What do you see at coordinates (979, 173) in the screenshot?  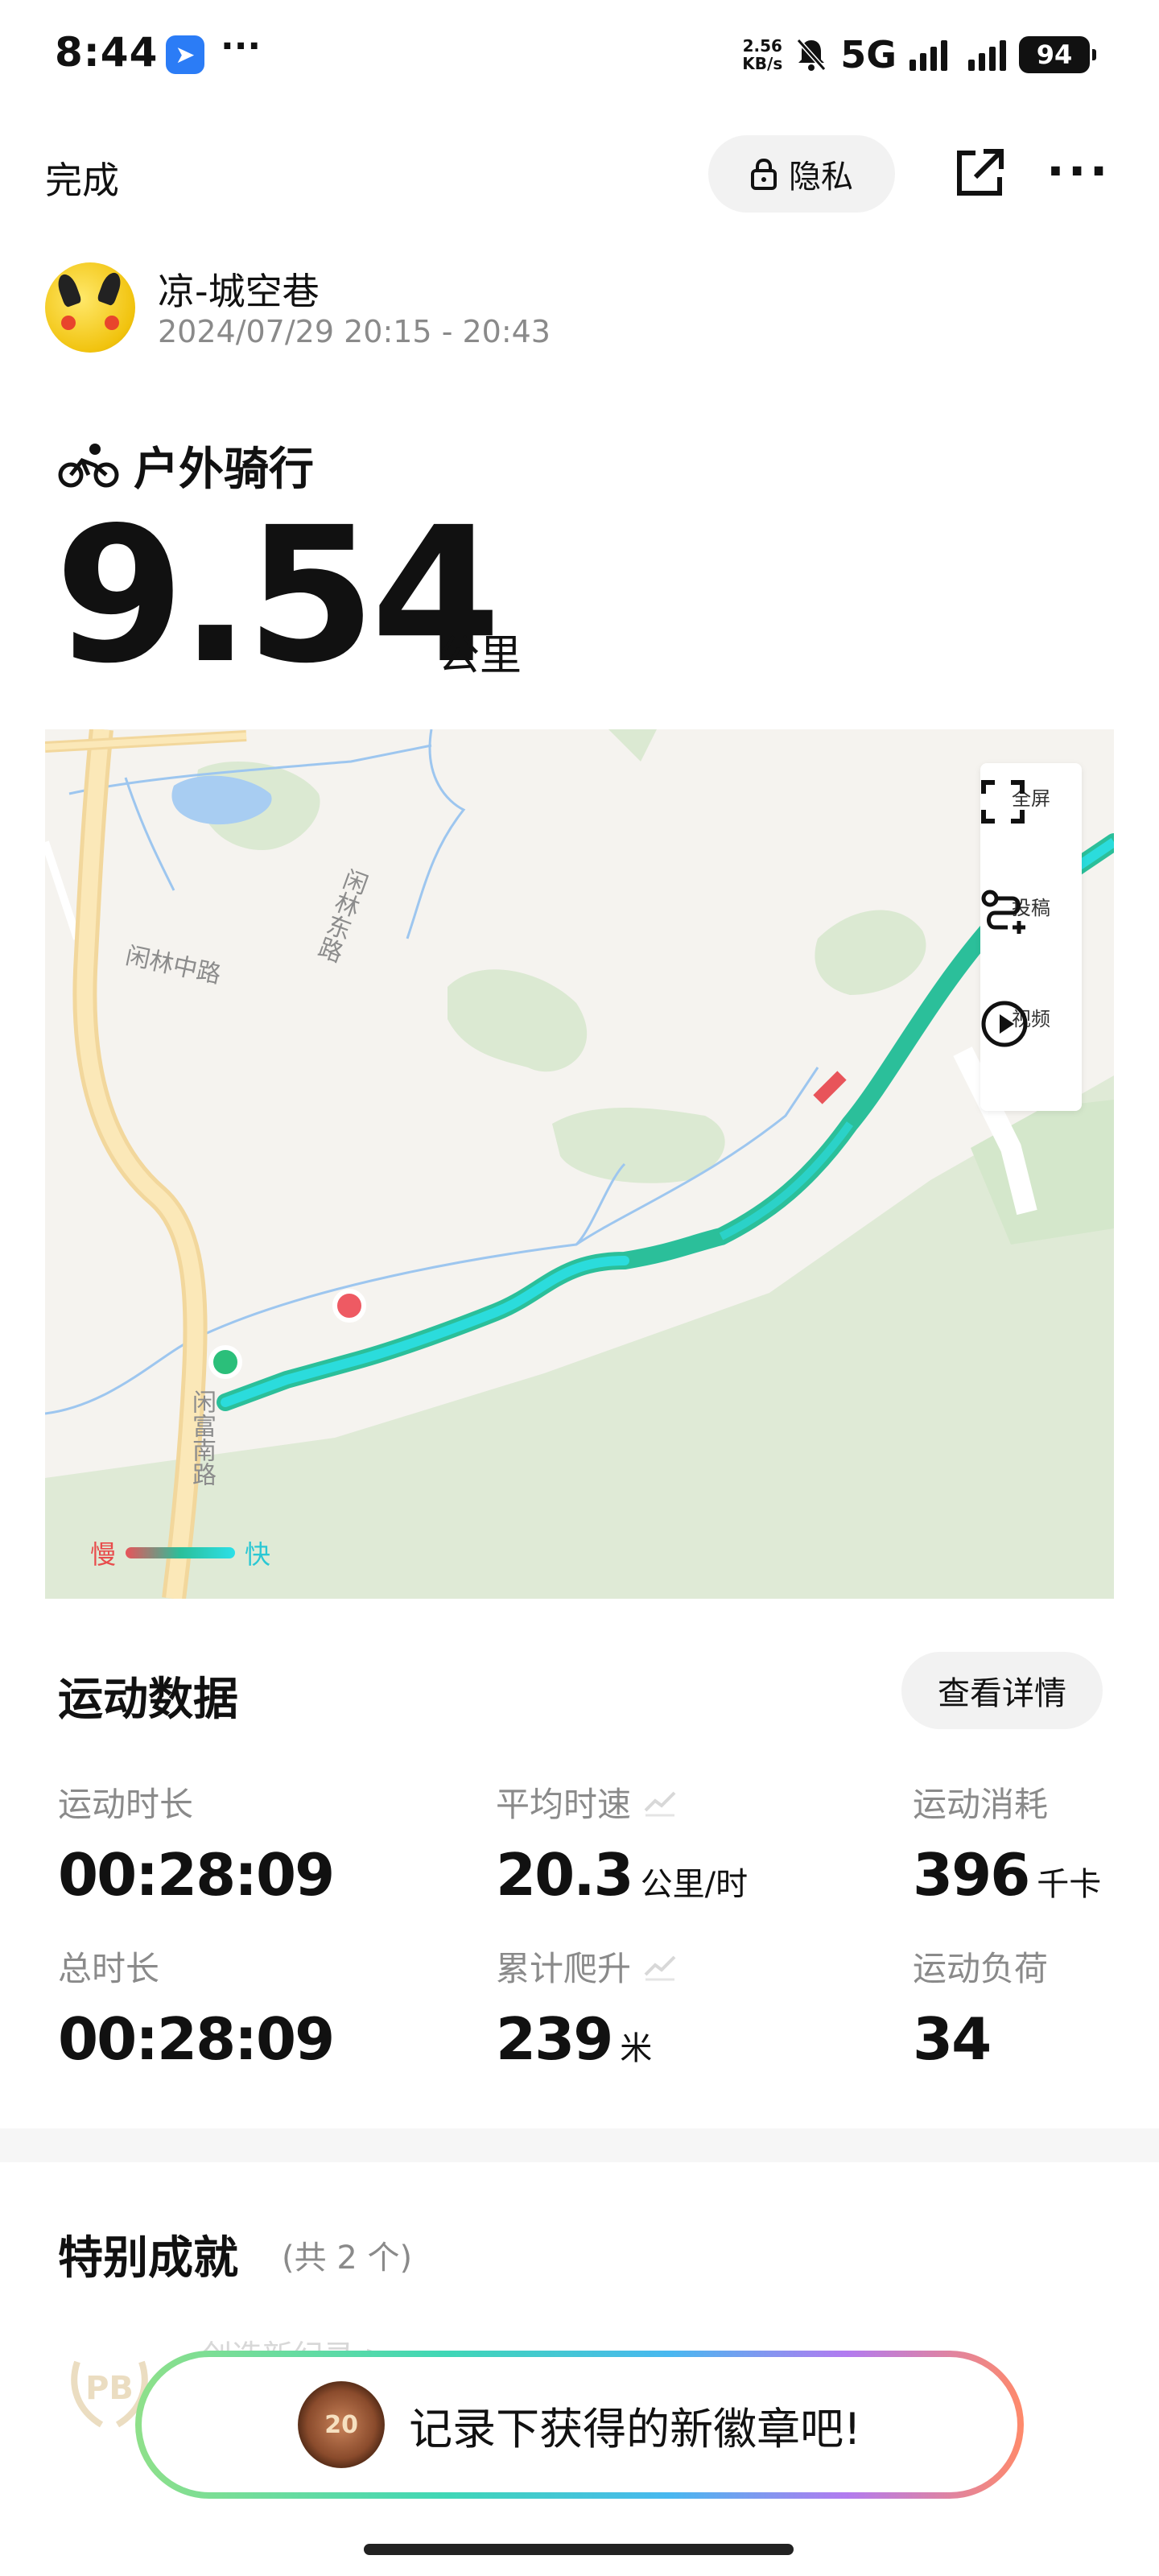 I see `share-icon` at bounding box center [979, 173].